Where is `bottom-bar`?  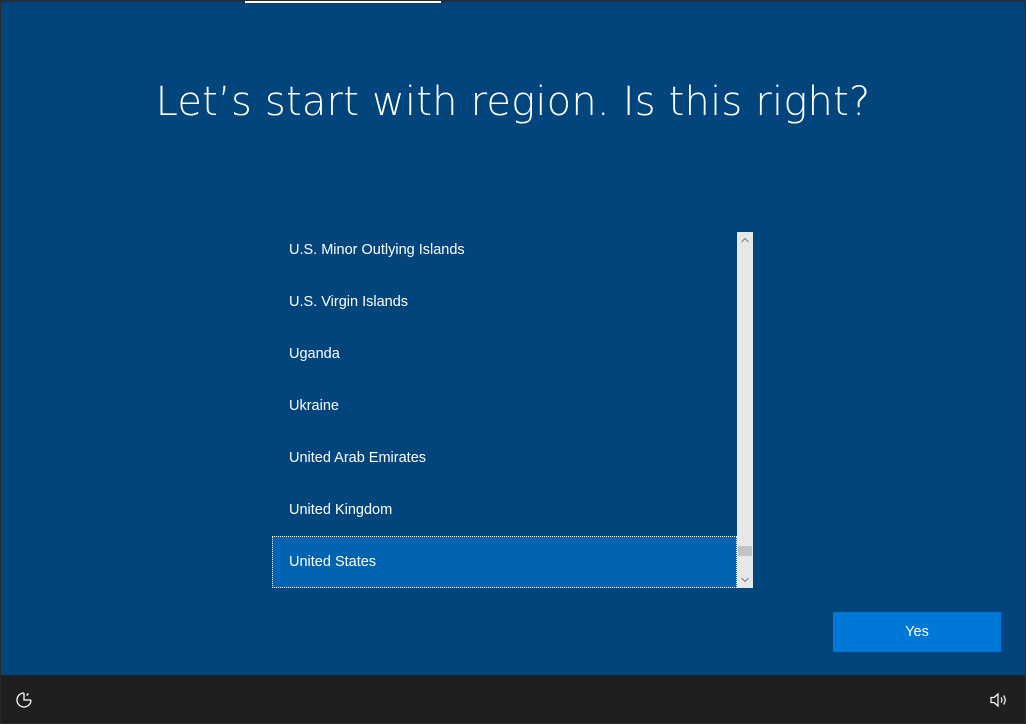
bottom-bar is located at coordinates (513, 699).